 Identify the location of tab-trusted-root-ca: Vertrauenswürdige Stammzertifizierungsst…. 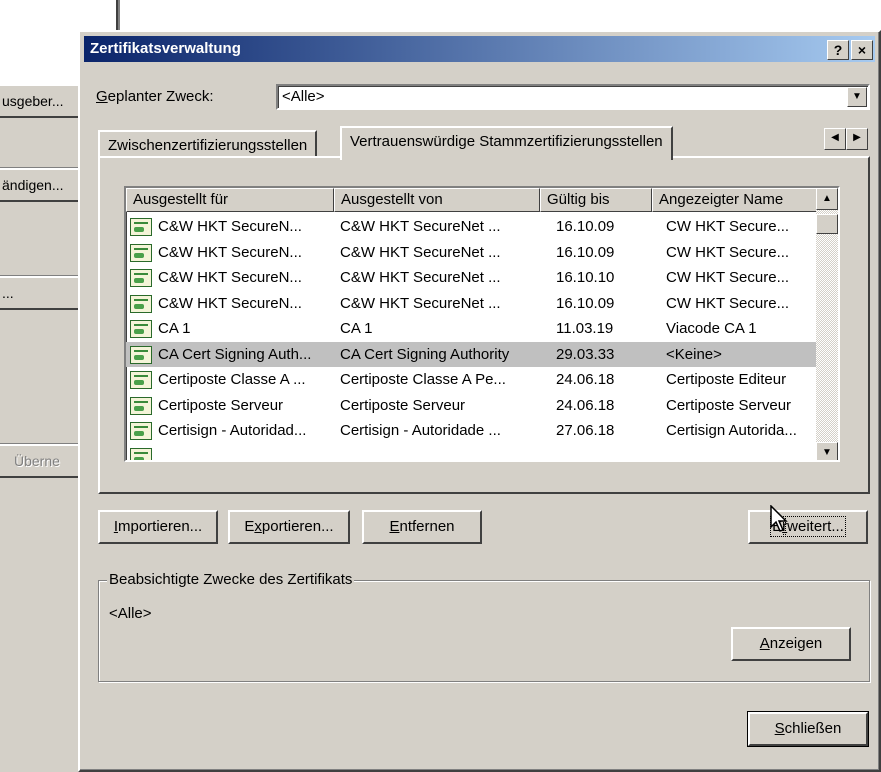
(506, 143).